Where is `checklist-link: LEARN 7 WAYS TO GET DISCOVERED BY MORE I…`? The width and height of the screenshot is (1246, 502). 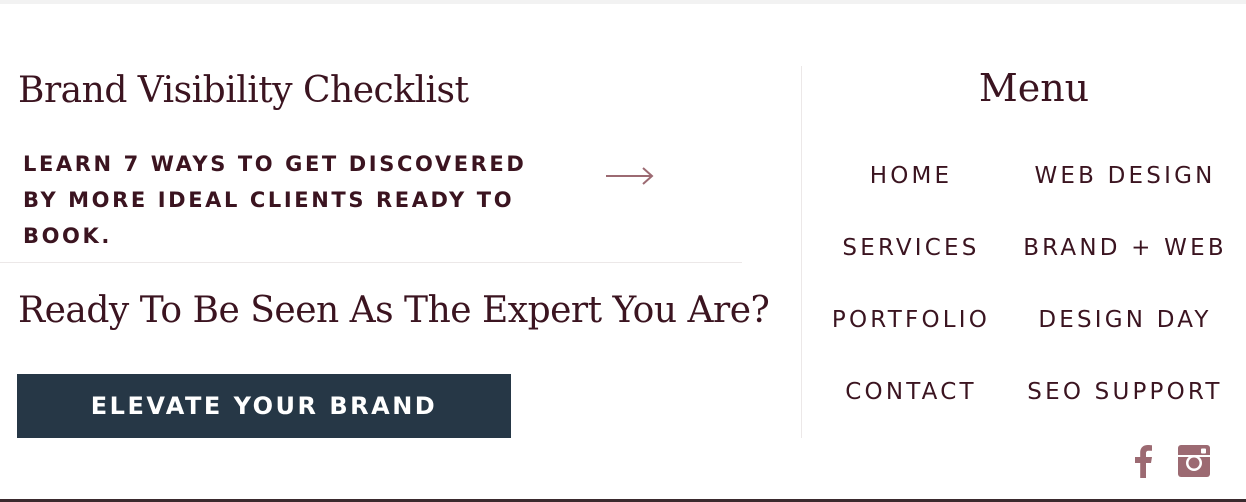 checklist-link: LEARN 7 WAYS TO GET DISCOVERED BY MORE I… is located at coordinates (348, 197).